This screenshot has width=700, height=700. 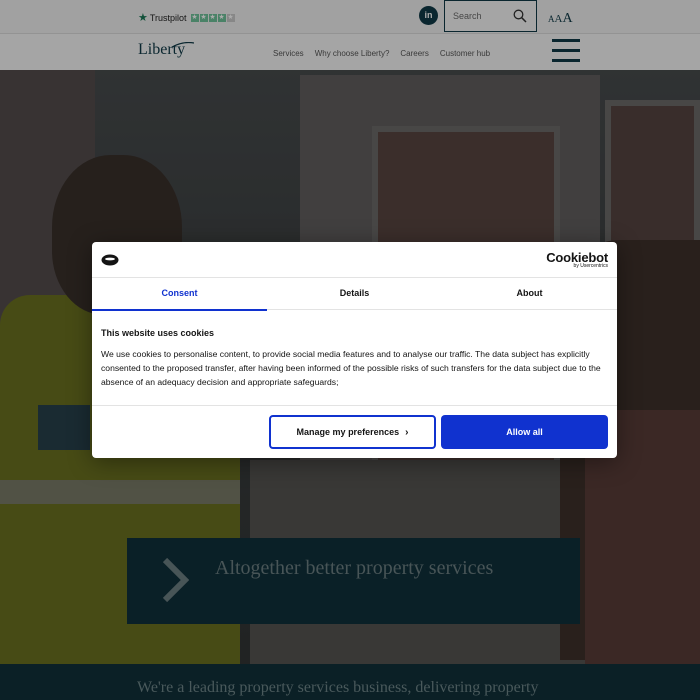 What do you see at coordinates (354, 260) in the screenshot?
I see `dialog-header: Cookiebot by Usercentrics` at bounding box center [354, 260].